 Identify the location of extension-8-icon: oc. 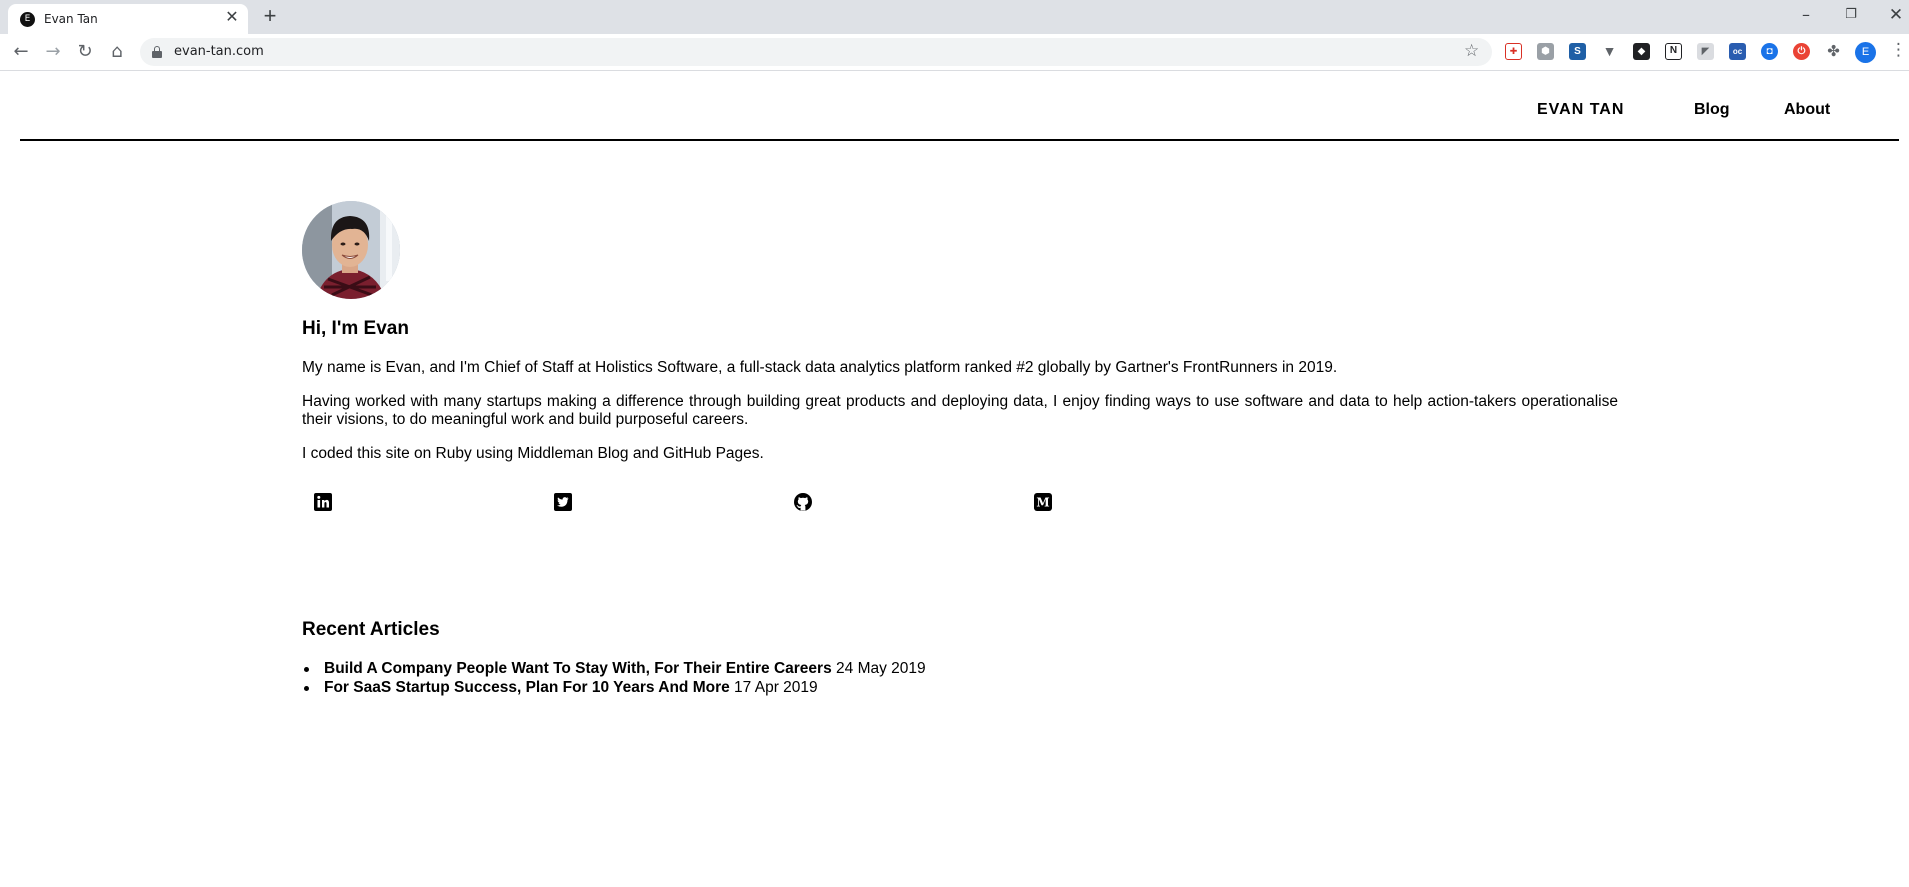
(1737, 51).